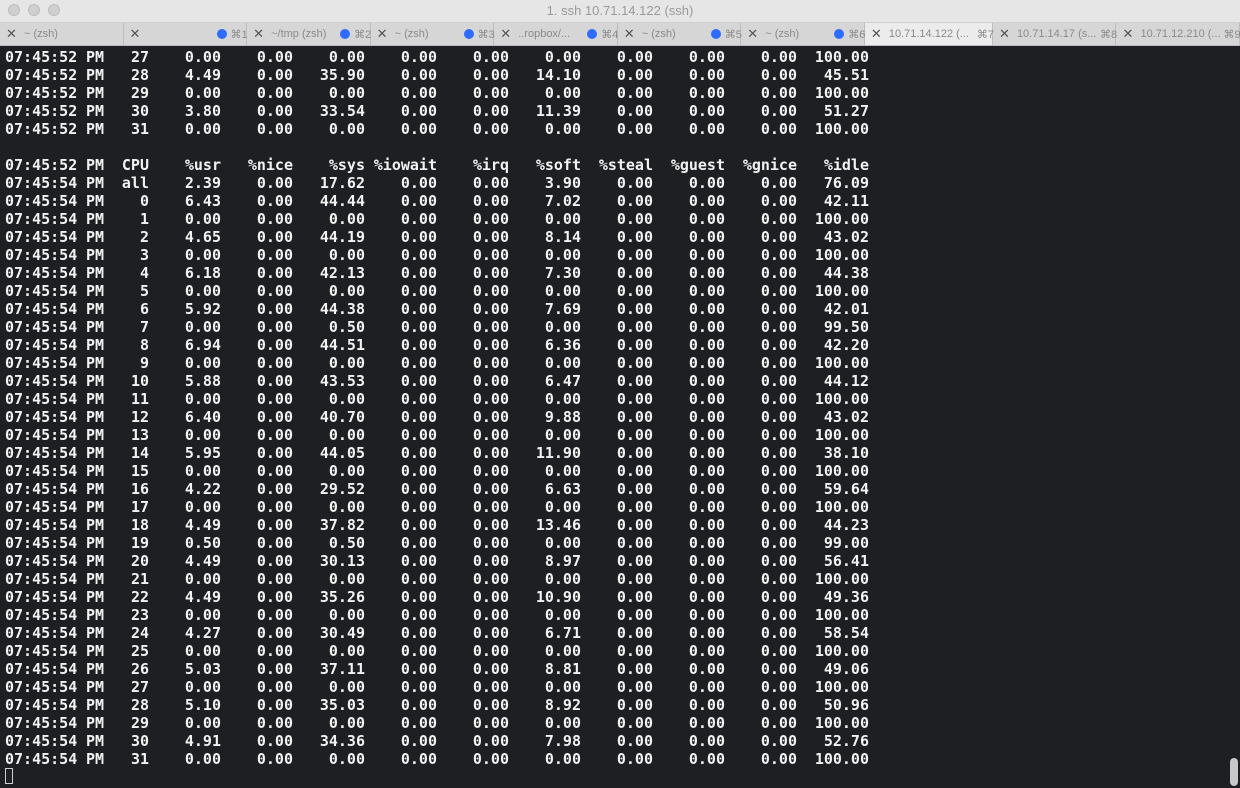 This screenshot has width=1240, height=788. What do you see at coordinates (433, 34) in the screenshot?
I see `tab-4: ✕ ~ (zsh) ⌘3` at bounding box center [433, 34].